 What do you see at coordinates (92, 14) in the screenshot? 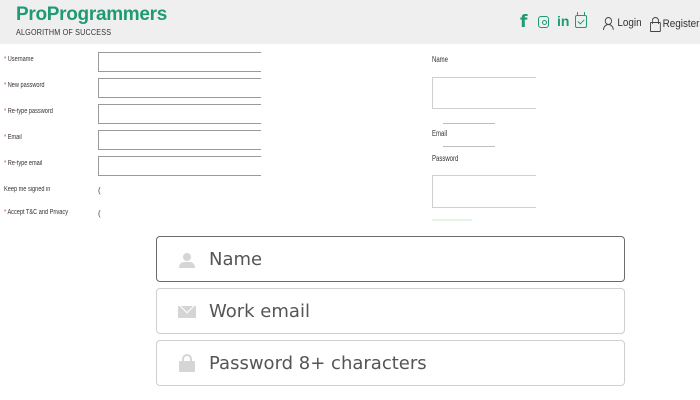
I see `brand-name: ProProgrammers` at bounding box center [92, 14].